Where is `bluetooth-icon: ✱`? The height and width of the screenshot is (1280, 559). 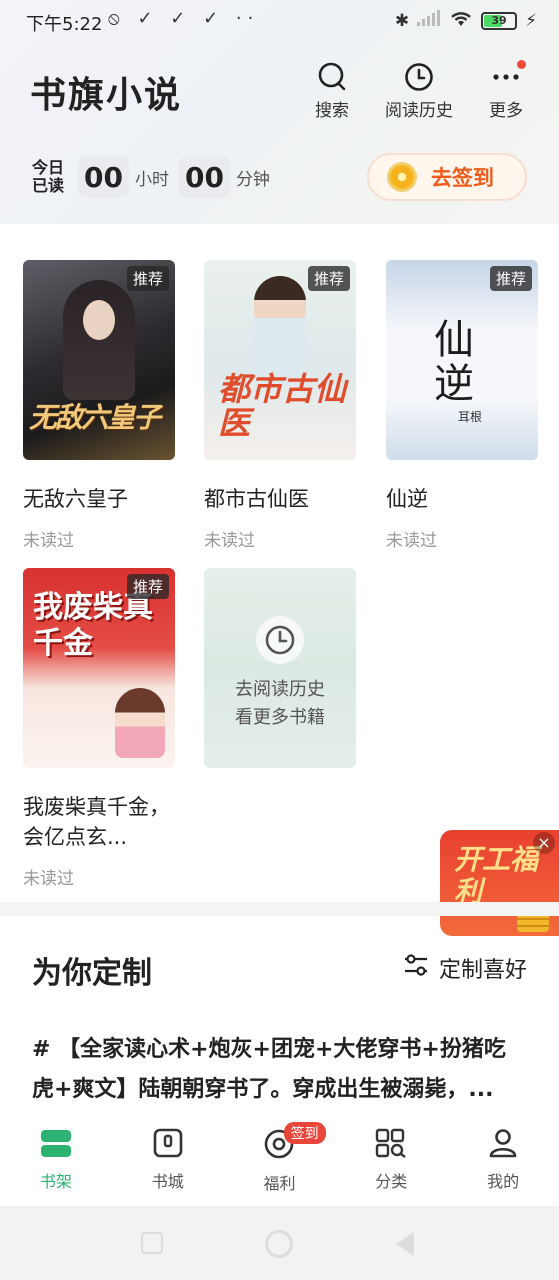
bluetooth-icon: ✱ is located at coordinates (402, 20).